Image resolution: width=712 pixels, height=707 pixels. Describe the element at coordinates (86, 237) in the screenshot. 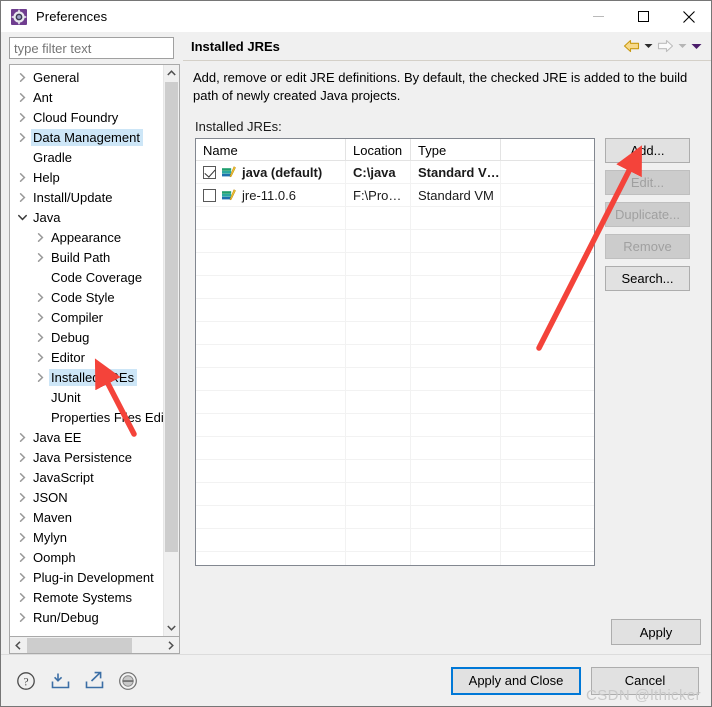

I see `tree-item-appearance: Appearance` at that location.